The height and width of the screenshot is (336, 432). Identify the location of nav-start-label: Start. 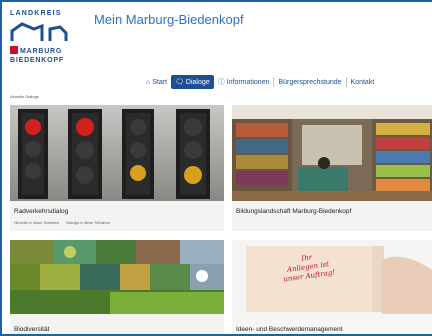
(160, 82).